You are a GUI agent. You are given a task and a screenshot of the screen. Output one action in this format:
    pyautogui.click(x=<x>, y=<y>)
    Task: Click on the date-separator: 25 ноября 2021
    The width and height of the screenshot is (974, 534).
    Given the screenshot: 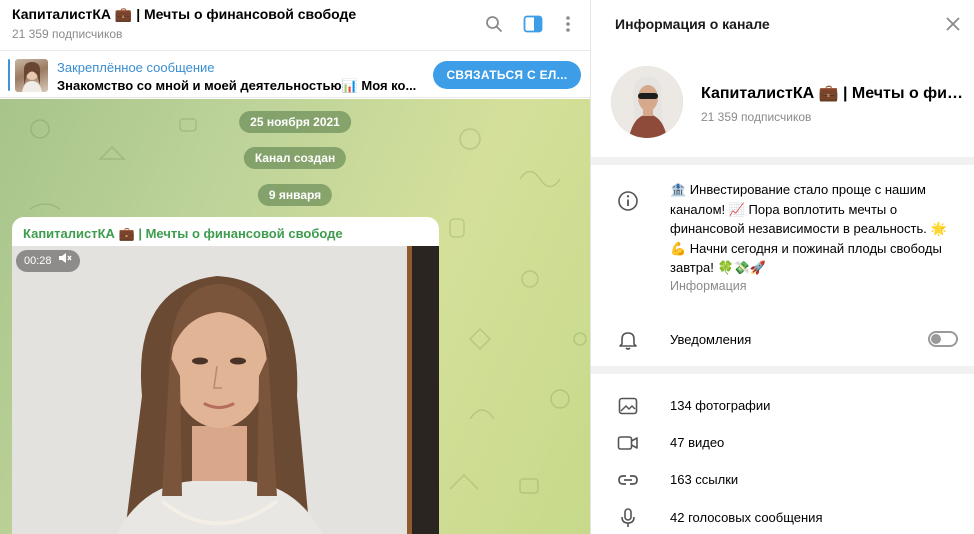 What is the action you would take?
    pyautogui.click(x=295, y=122)
    